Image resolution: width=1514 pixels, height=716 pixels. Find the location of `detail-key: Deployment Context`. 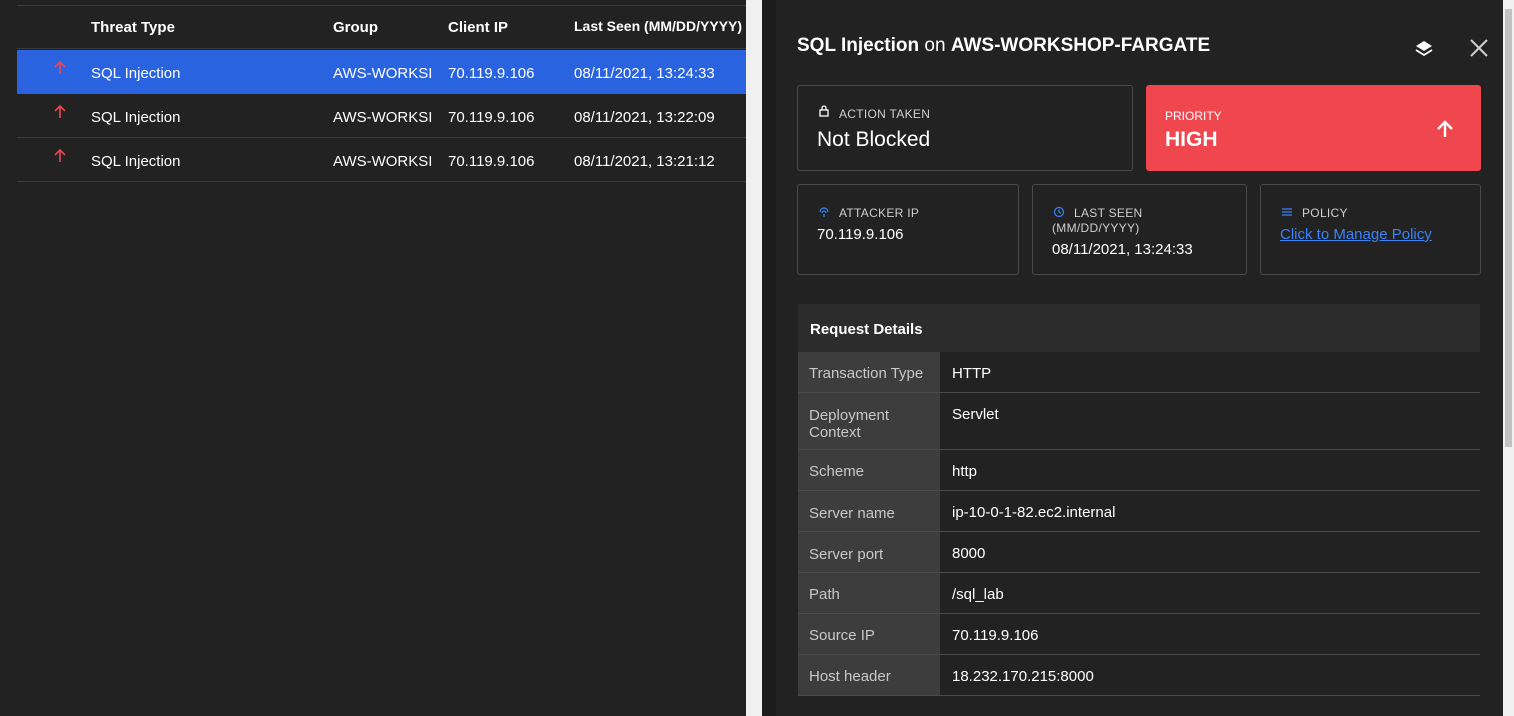

detail-key: Deployment Context is located at coordinates (869, 421).